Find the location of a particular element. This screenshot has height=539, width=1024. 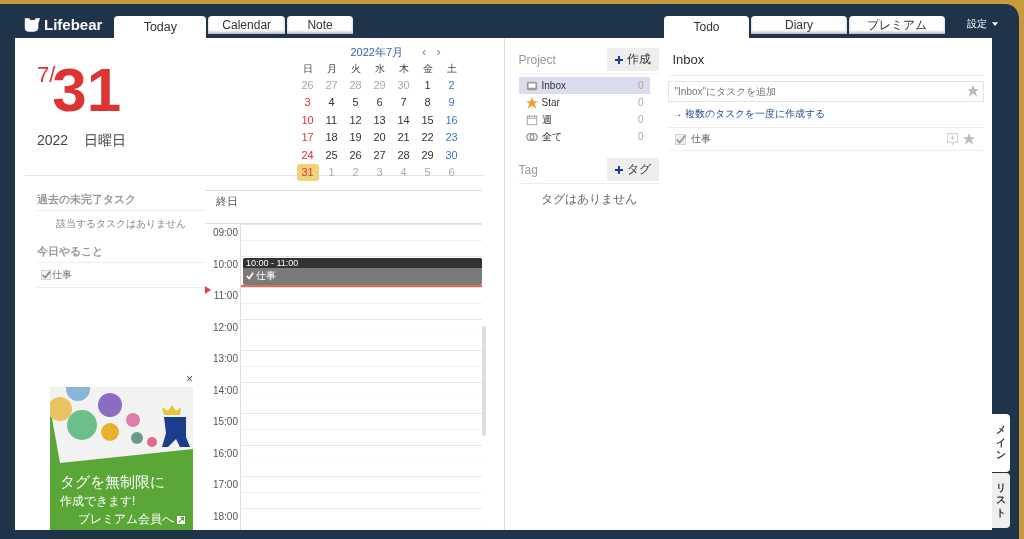

hour-label: 16:00 is located at coordinates (225, 452).